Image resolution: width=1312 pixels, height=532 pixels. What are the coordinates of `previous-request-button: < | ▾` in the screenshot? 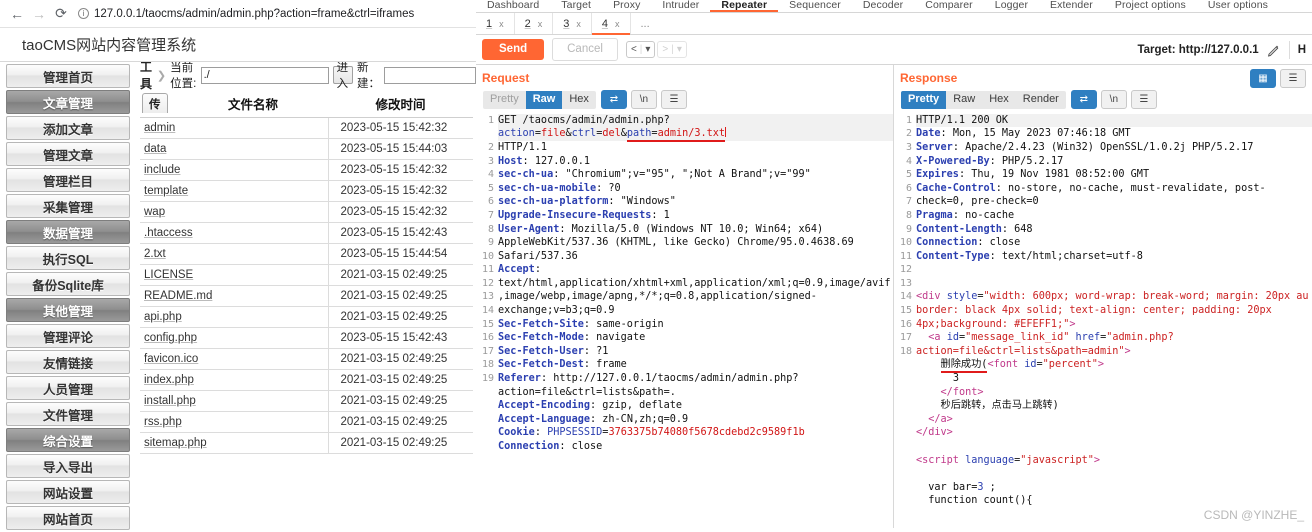 It's located at (640, 49).